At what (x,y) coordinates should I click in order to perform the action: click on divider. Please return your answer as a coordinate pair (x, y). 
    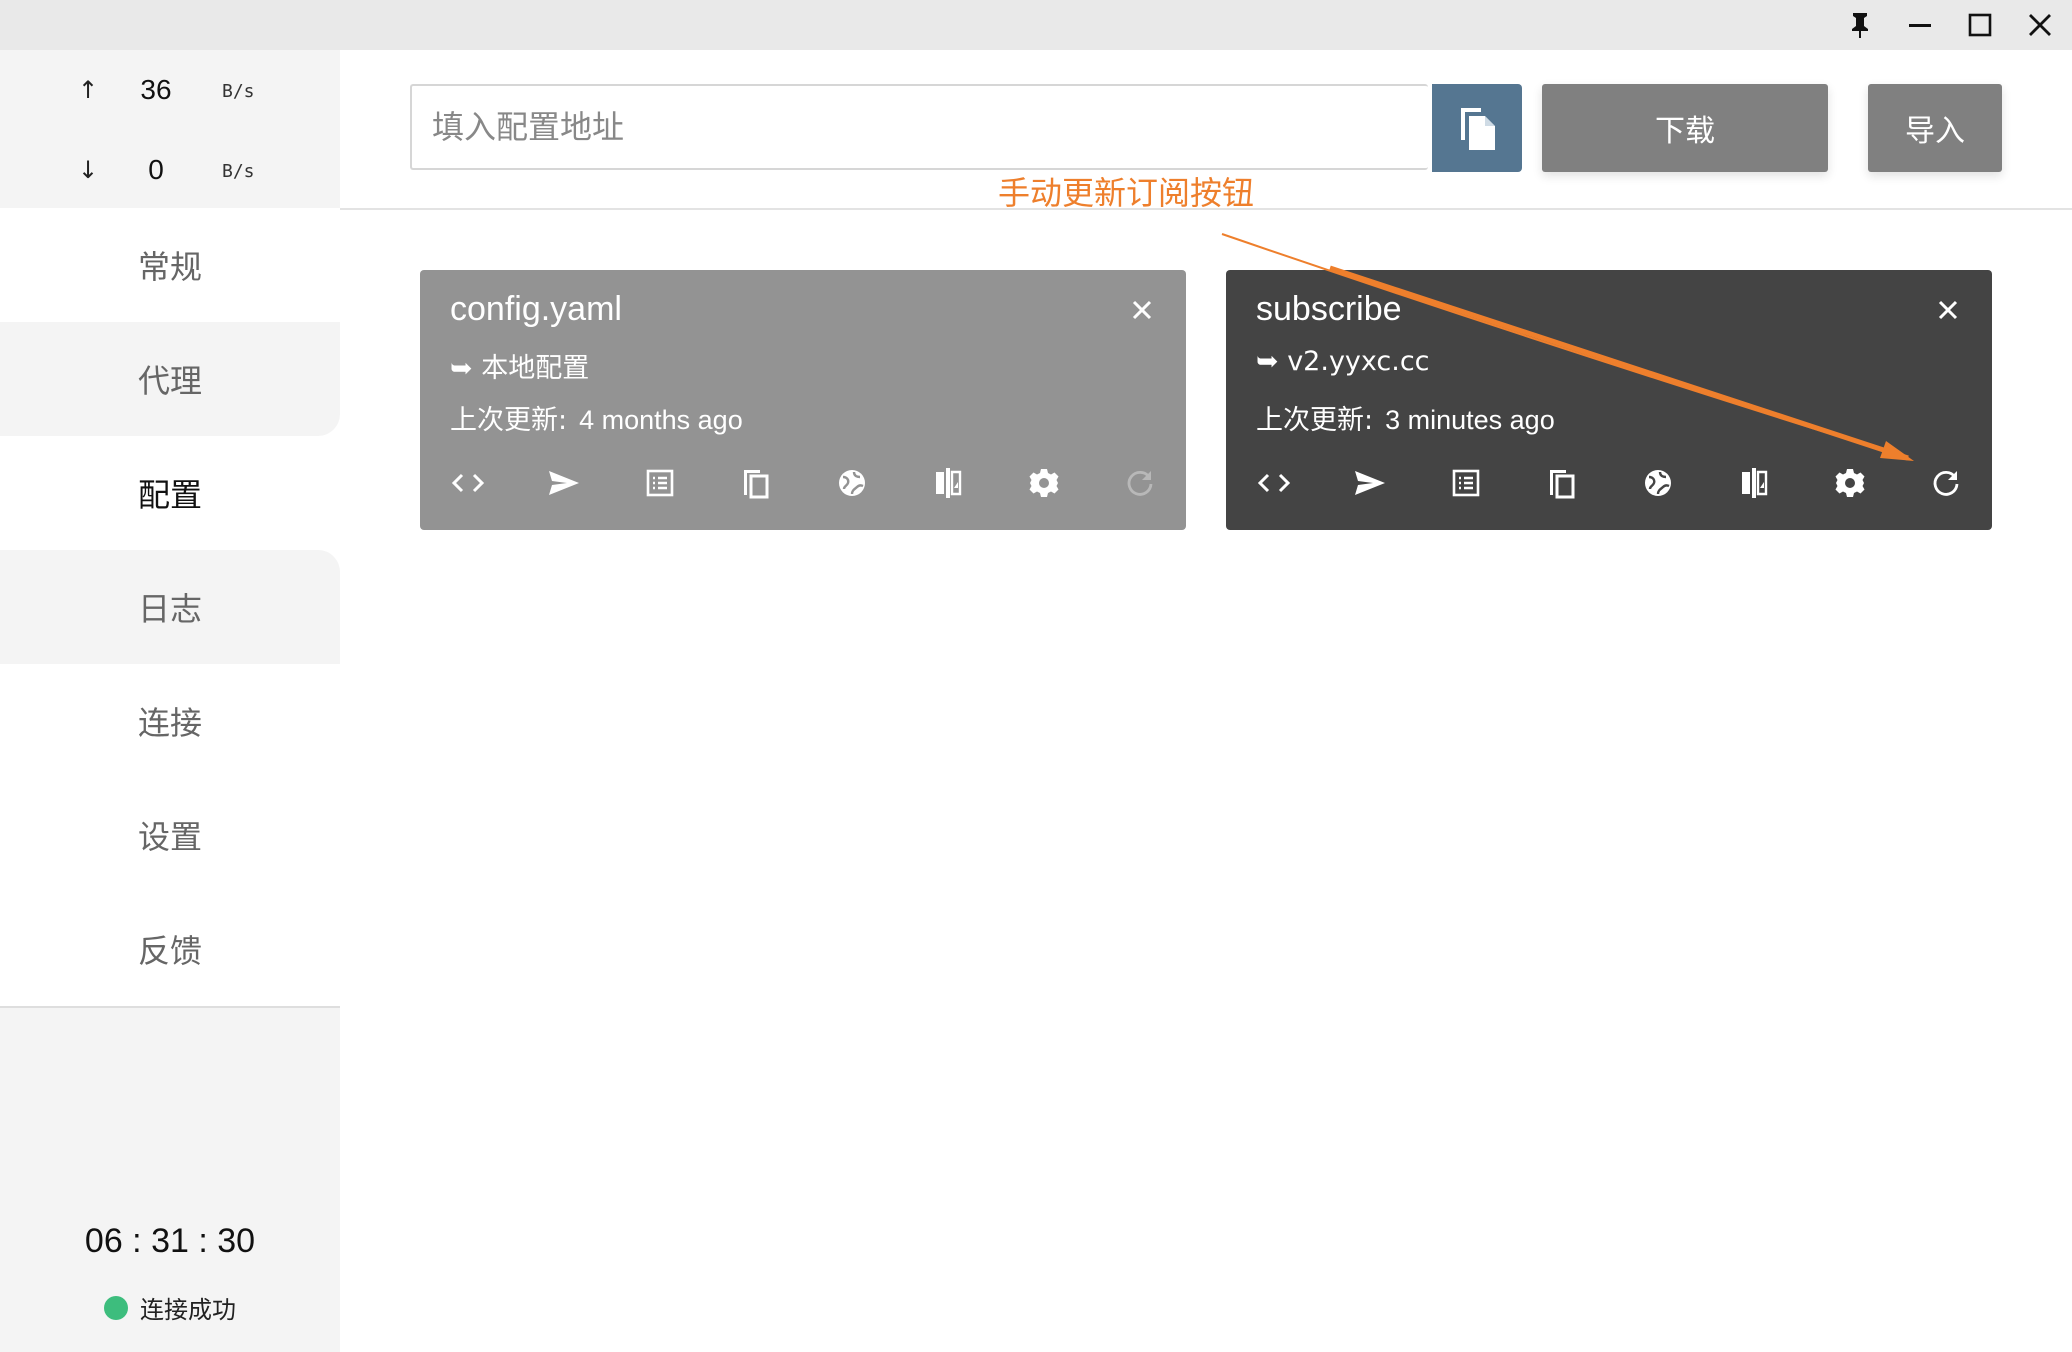
    Looking at the image, I should click on (170, 1007).